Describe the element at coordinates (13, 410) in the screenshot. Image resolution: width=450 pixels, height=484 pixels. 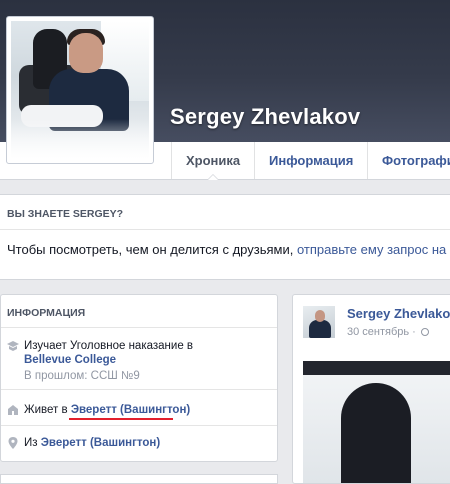
I see `house-icon` at that location.